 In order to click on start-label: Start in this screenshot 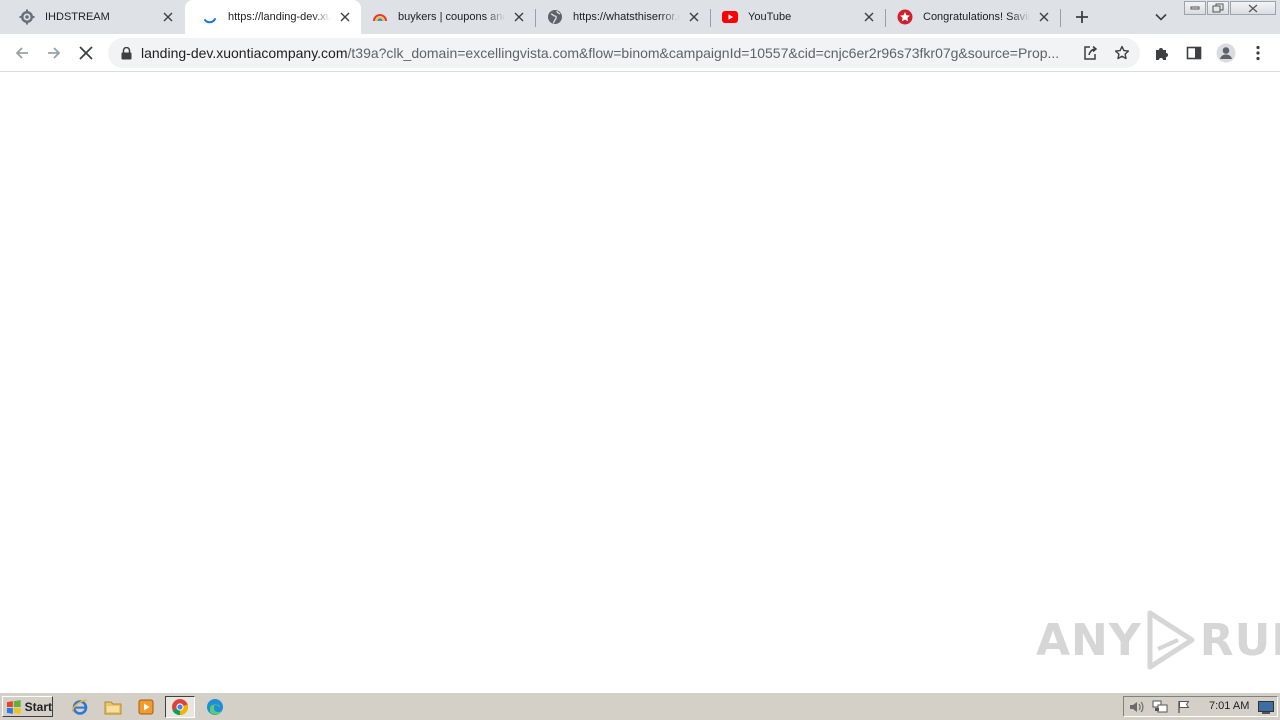, I will do `click(38, 706)`.